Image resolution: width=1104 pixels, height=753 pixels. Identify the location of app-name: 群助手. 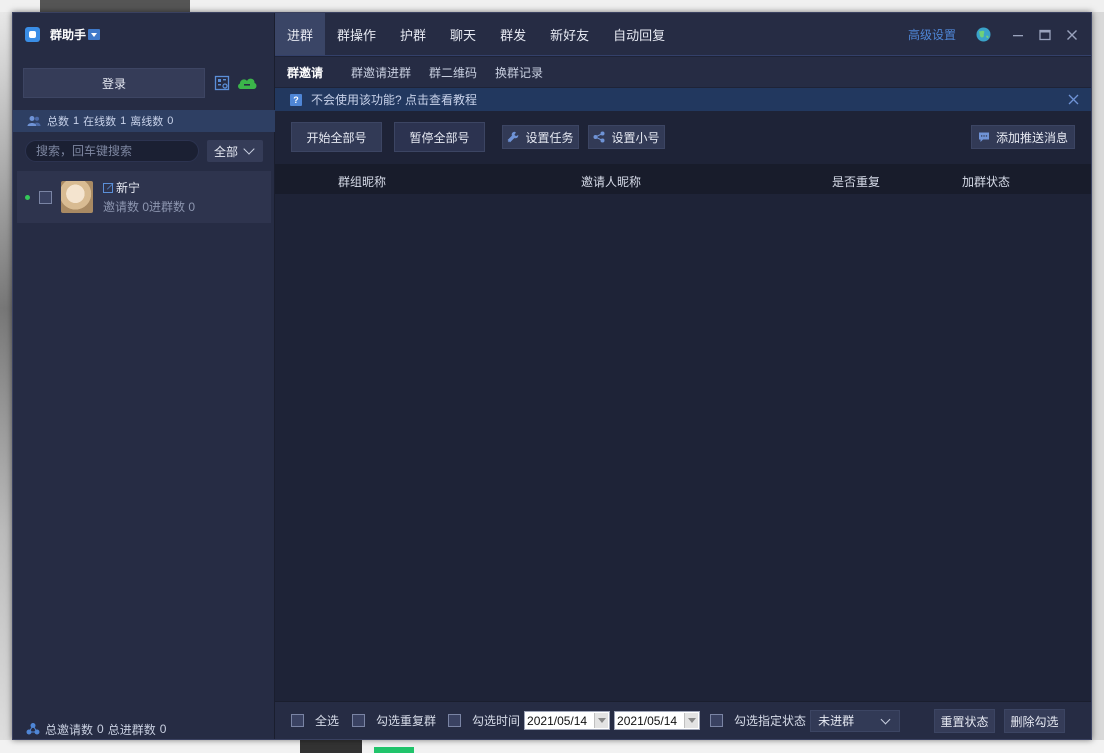
(68, 35).